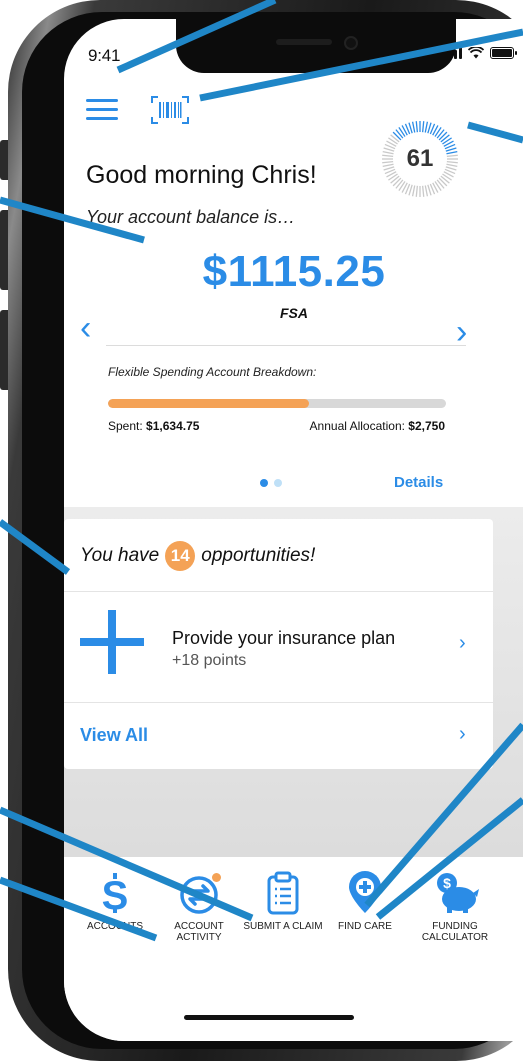 The image size is (523, 1061). Describe the element at coordinates (114, 735) in the screenshot. I see `view-all-label: View All` at that location.